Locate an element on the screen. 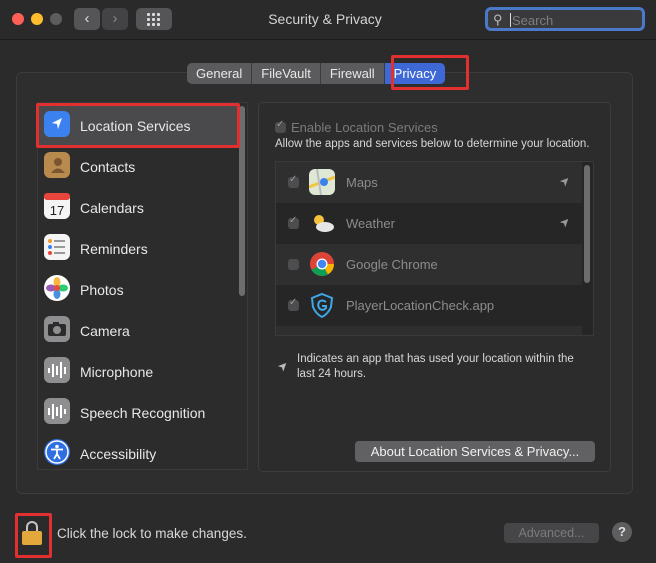  forward-button: › is located at coordinates (115, 19).